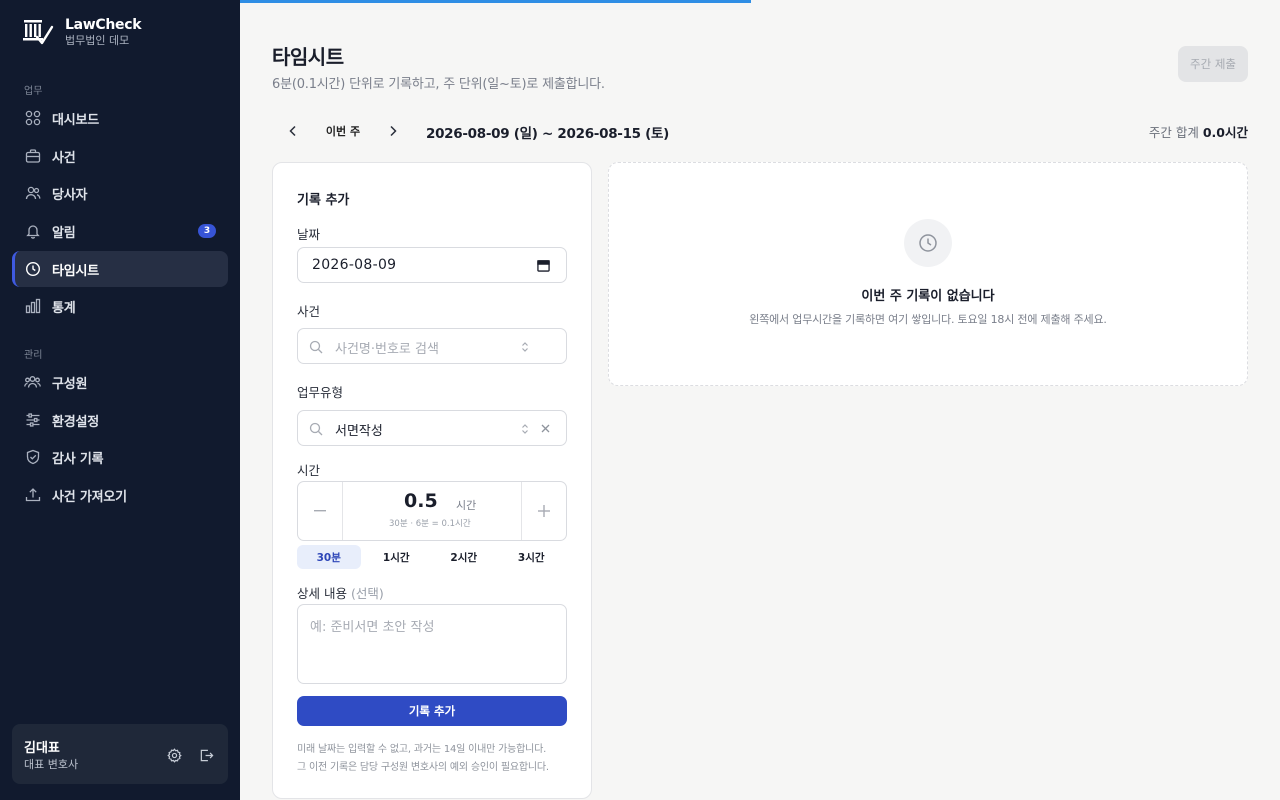  Describe the element at coordinates (120, 420) in the screenshot. I see `sidebar-item-settings: 환경설정` at that location.